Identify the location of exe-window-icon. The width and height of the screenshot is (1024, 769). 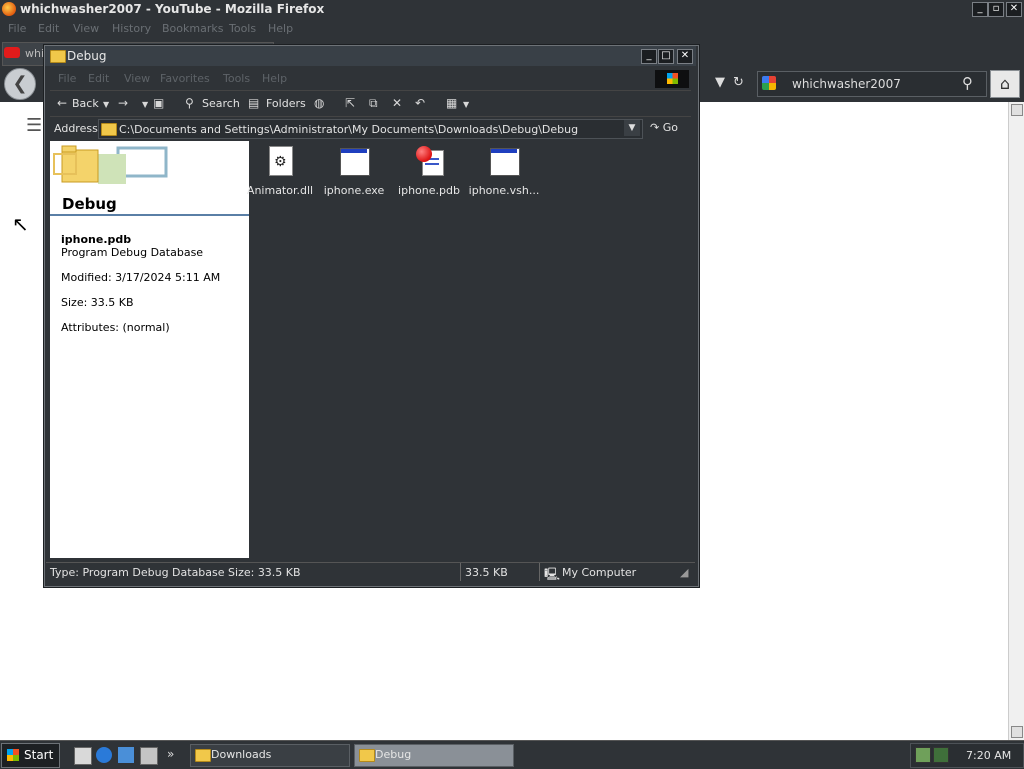
(354, 162).